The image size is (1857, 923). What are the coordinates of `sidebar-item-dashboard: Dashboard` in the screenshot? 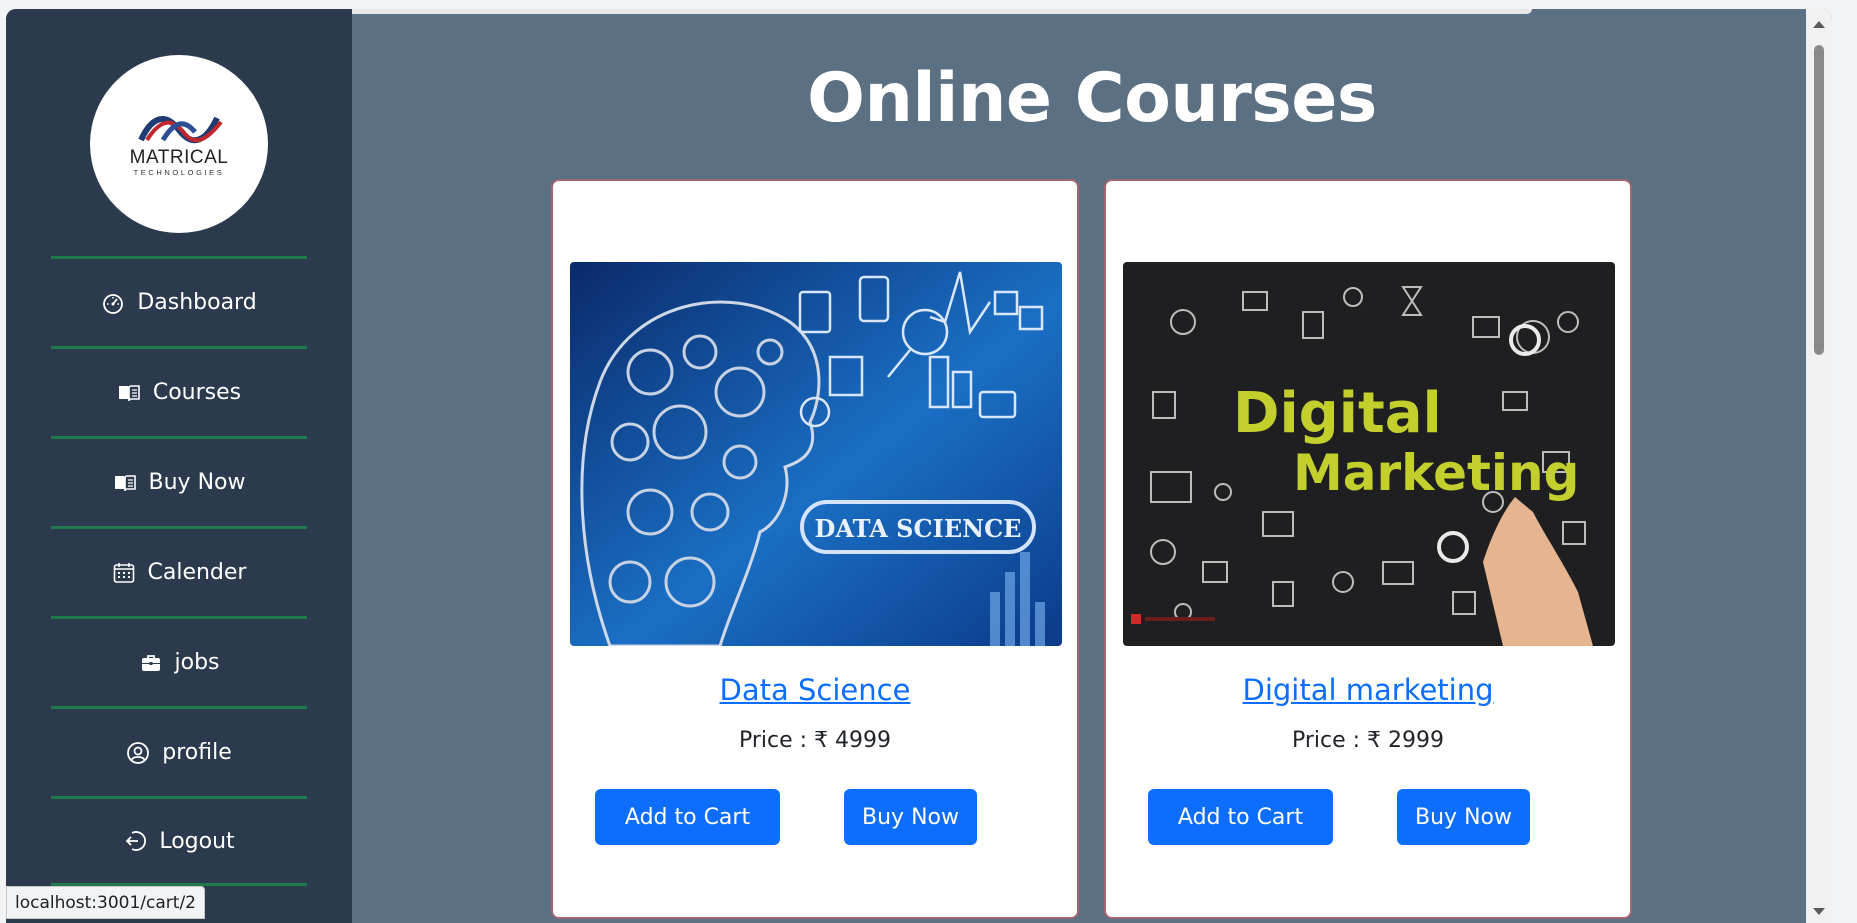 It's located at (179, 301).